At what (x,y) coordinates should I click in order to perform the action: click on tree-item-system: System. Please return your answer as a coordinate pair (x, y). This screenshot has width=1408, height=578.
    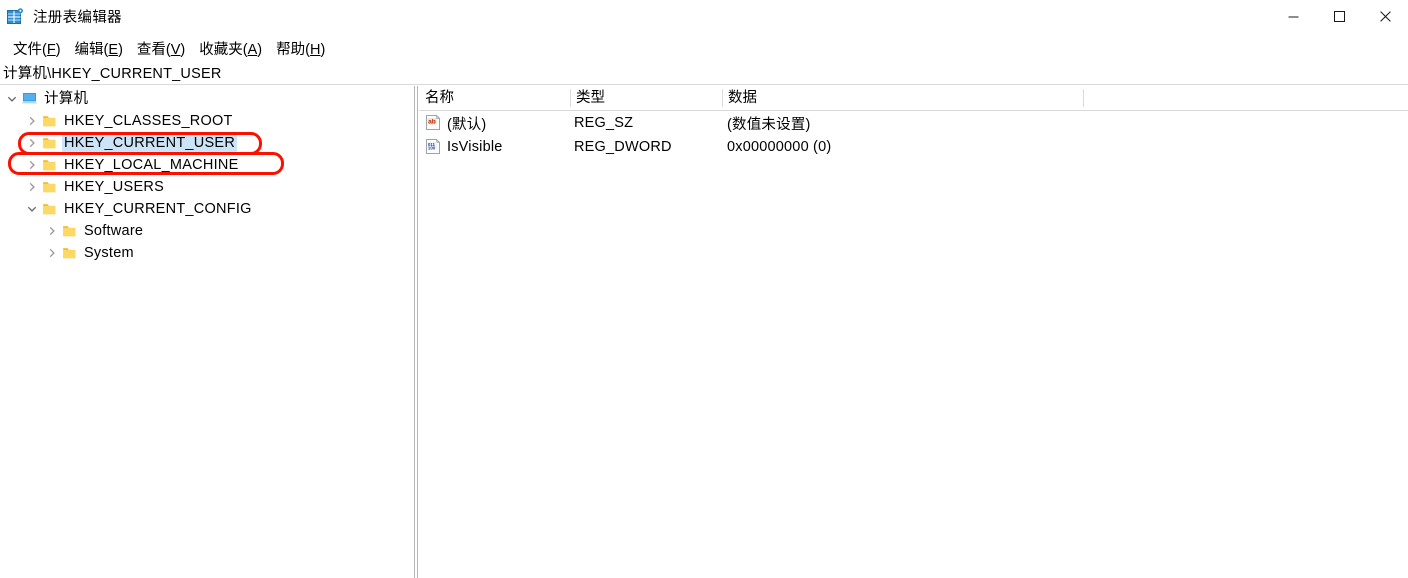
    Looking at the image, I should click on (207, 253).